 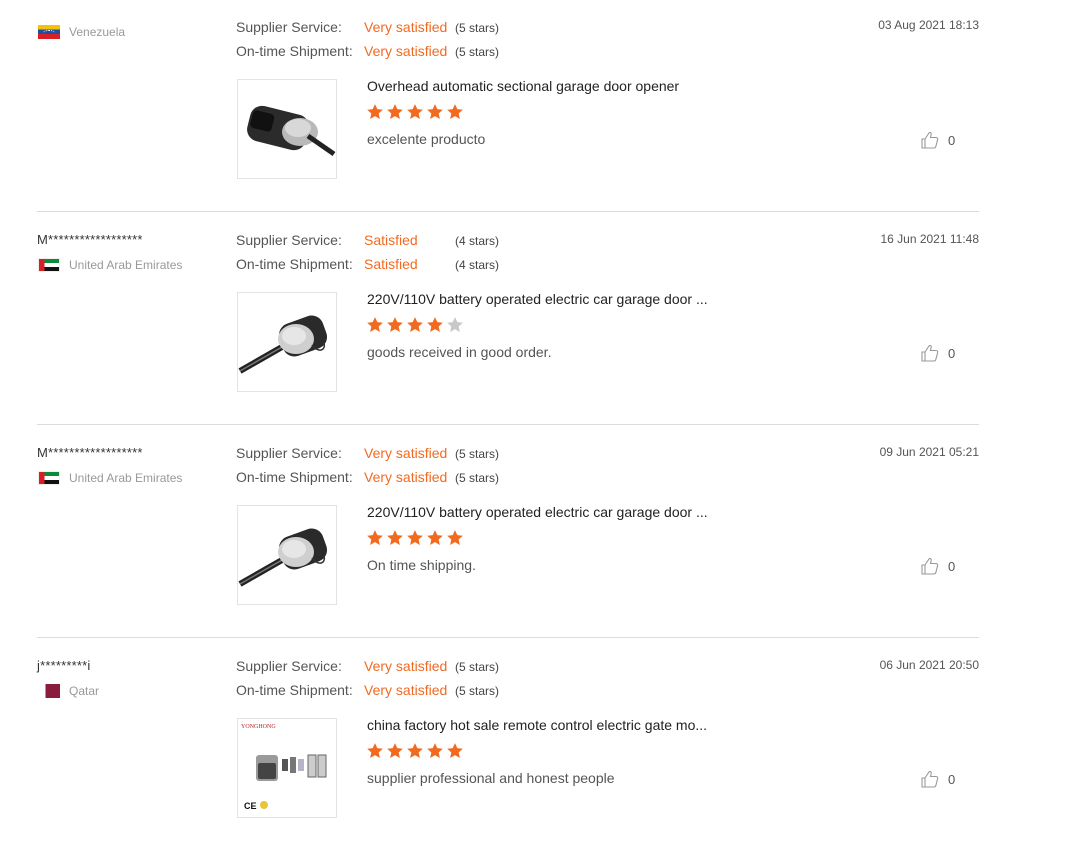 I want to click on shipment-stars: (4 stars), so click(x=477, y=265).